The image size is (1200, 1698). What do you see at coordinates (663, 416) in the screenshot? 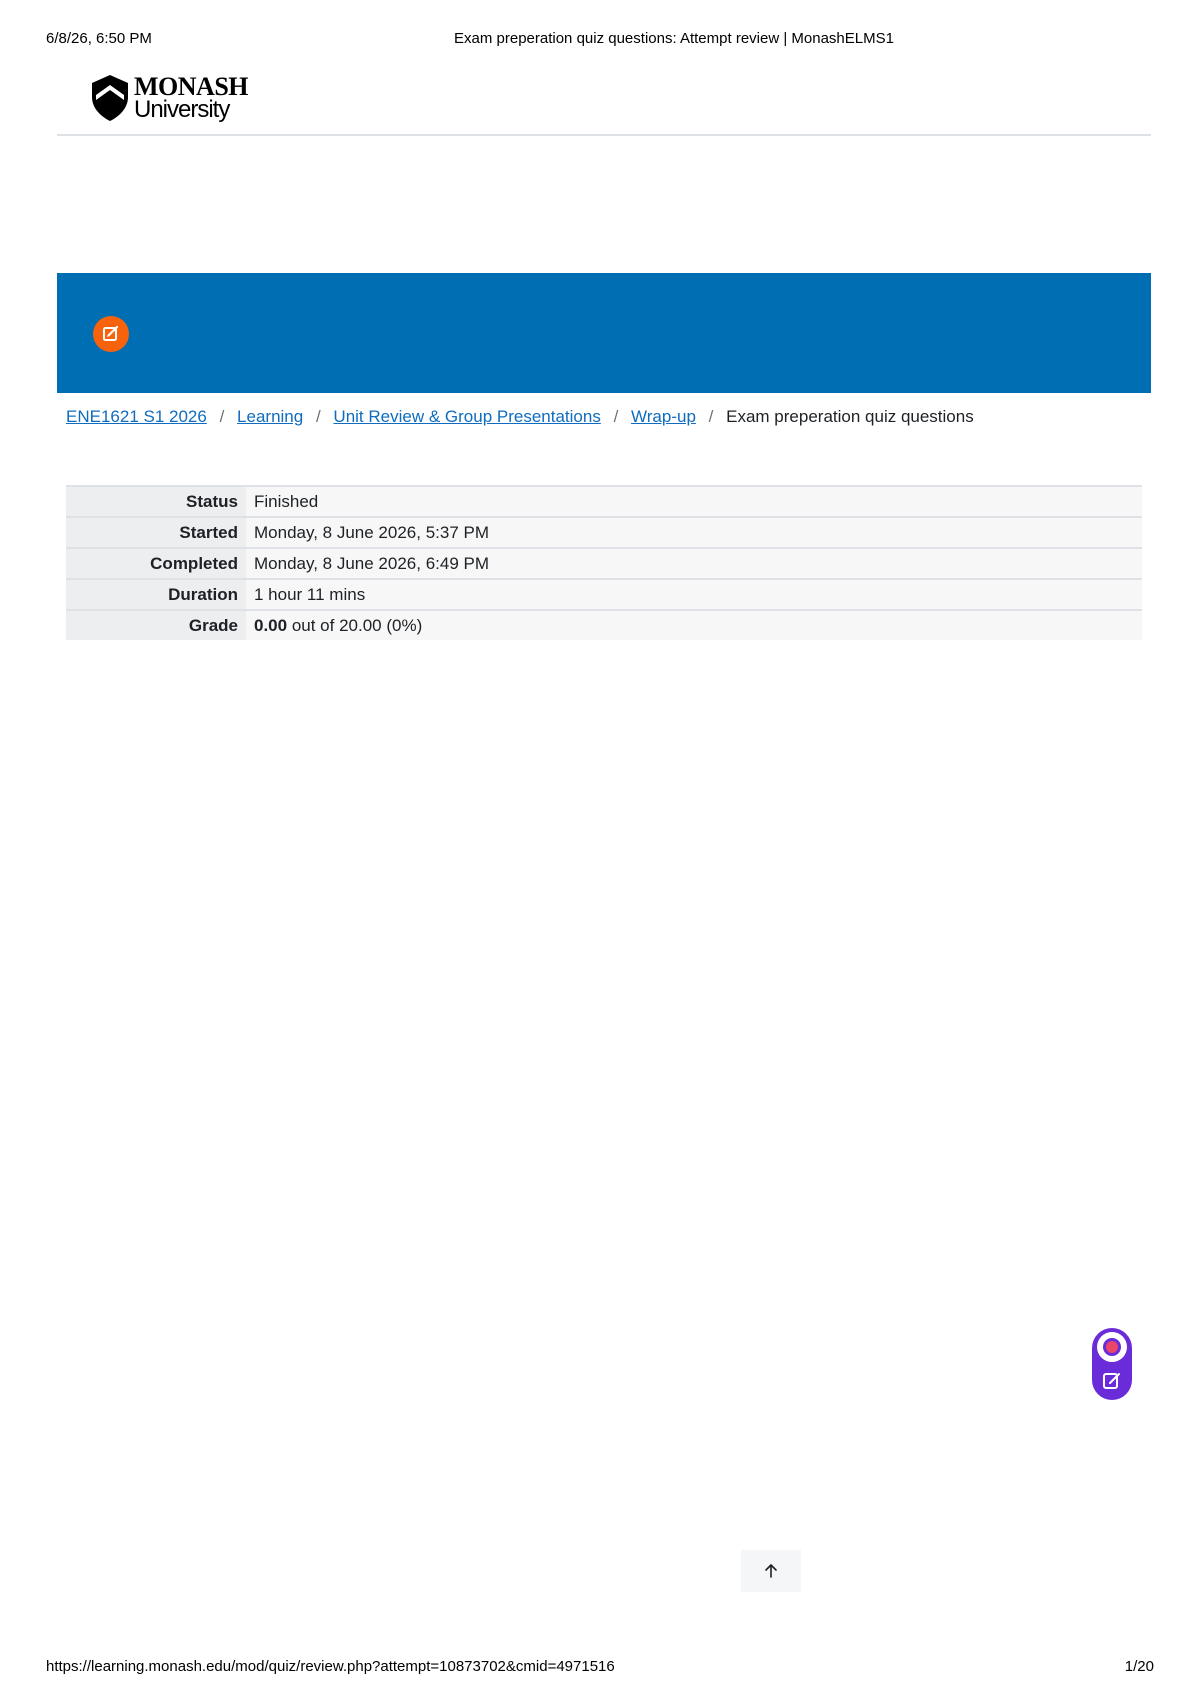
I see `breadcrumb-wrap-up: Wrap-up` at bounding box center [663, 416].